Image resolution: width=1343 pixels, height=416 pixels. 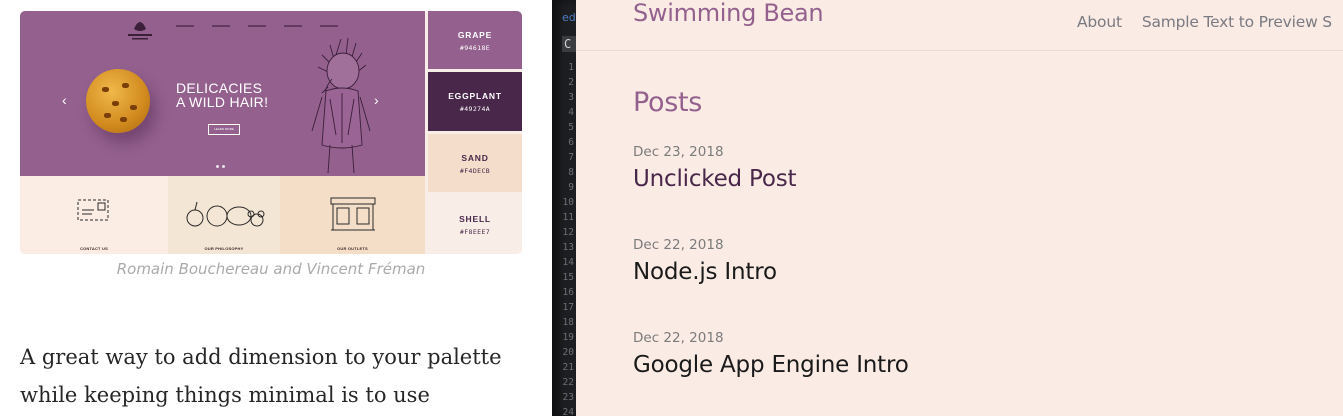 What do you see at coordinates (705, 272) in the screenshot?
I see `post-link: Node.js Intro` at bounding box center [705, 272].